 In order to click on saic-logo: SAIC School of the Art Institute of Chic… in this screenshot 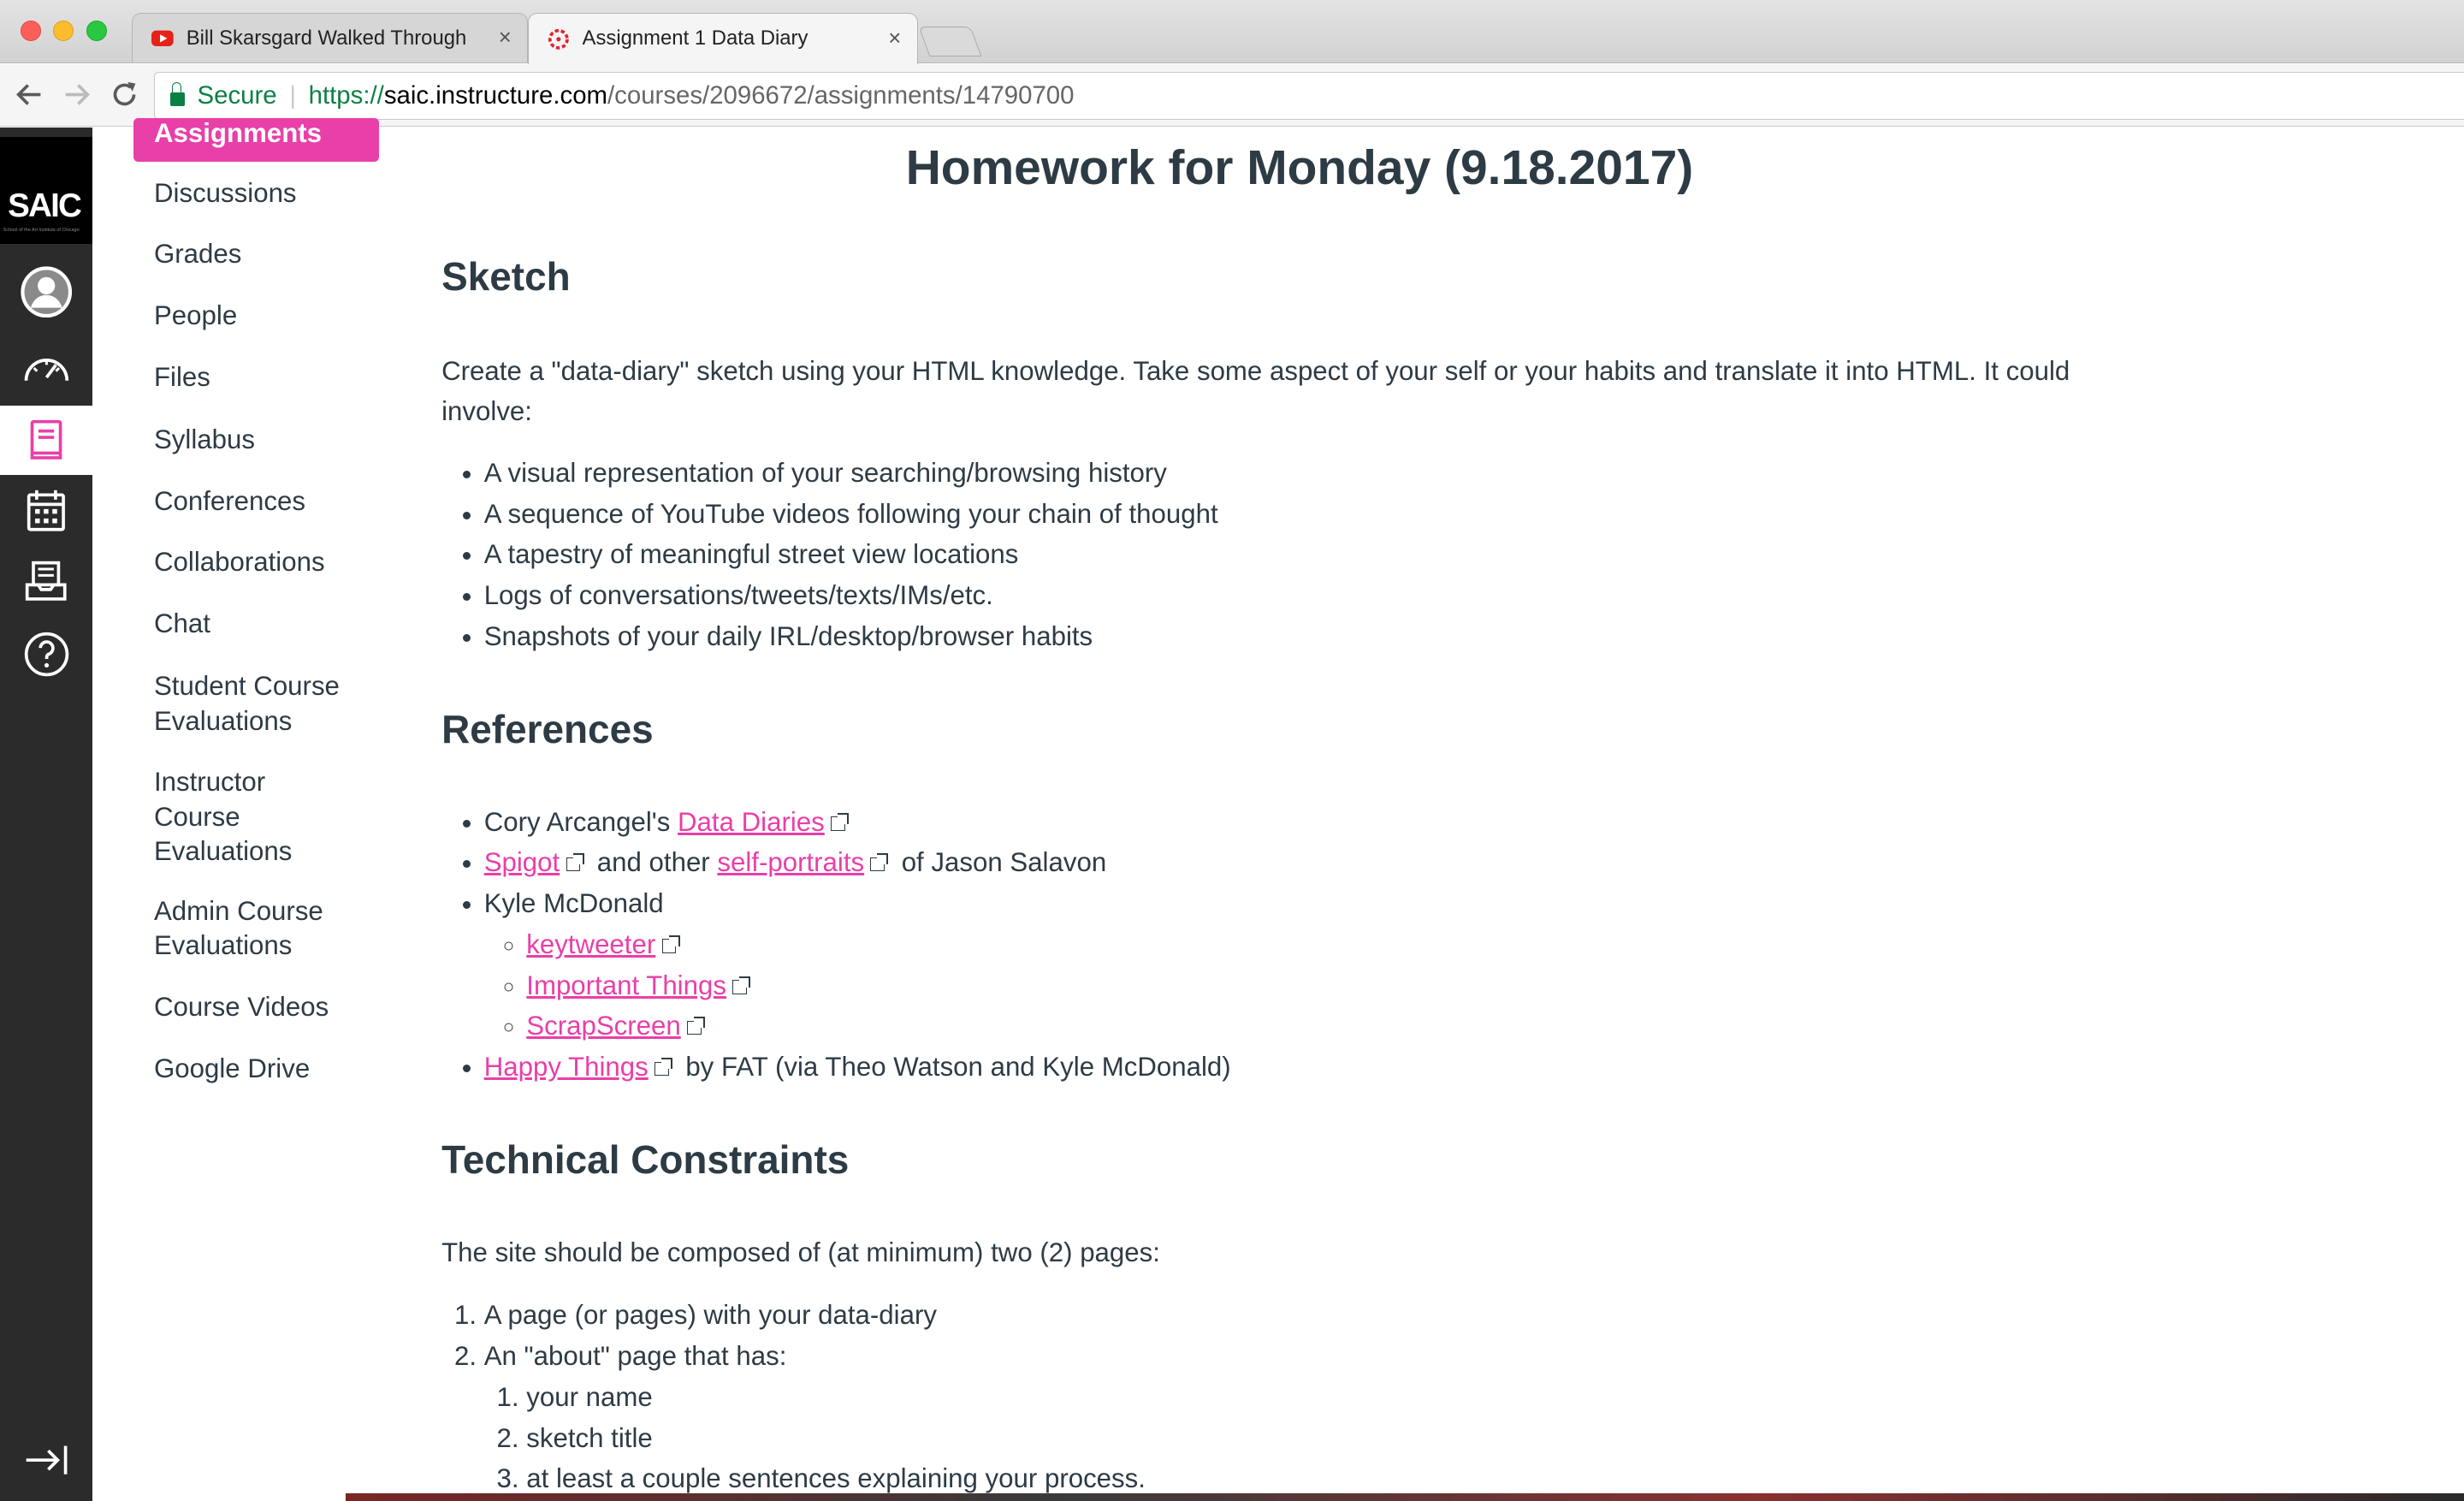, I will do `click(46, 190)`.